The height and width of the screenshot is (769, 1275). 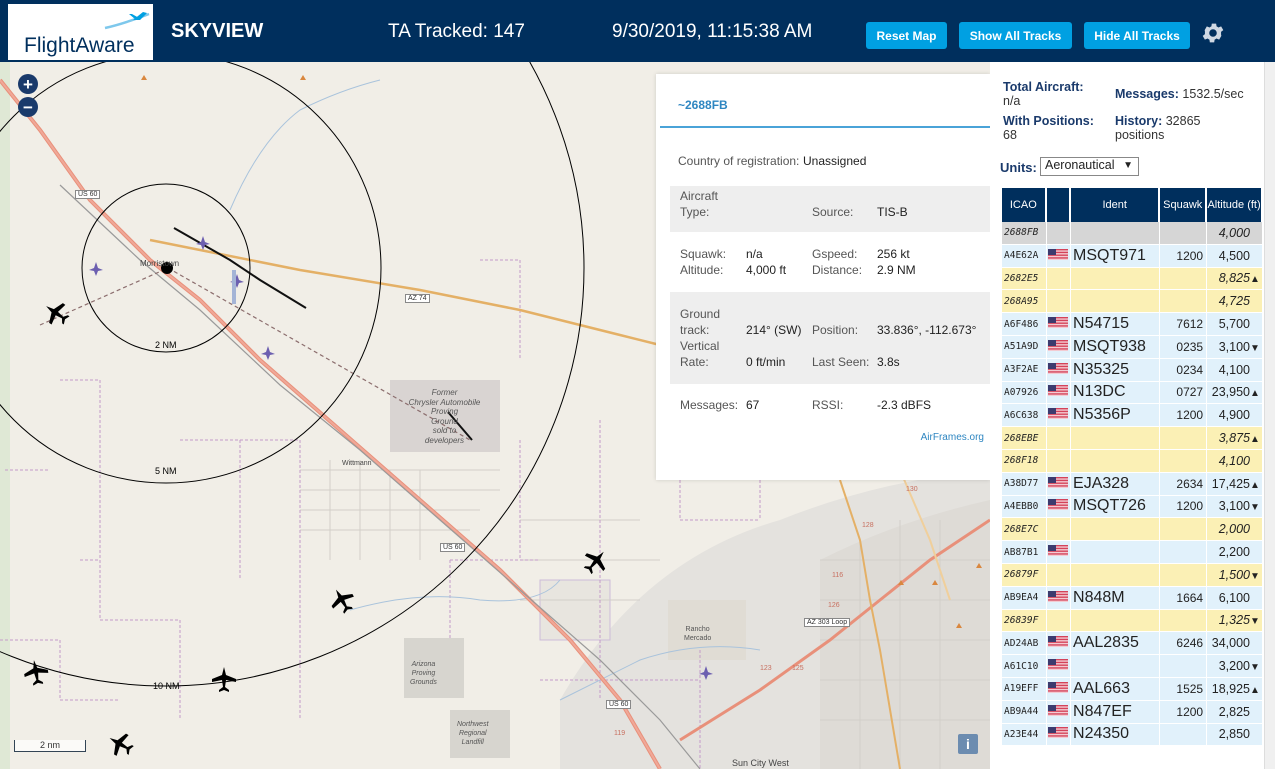 I want to click on zoom-in-button: +, so click(x=28, y=84).